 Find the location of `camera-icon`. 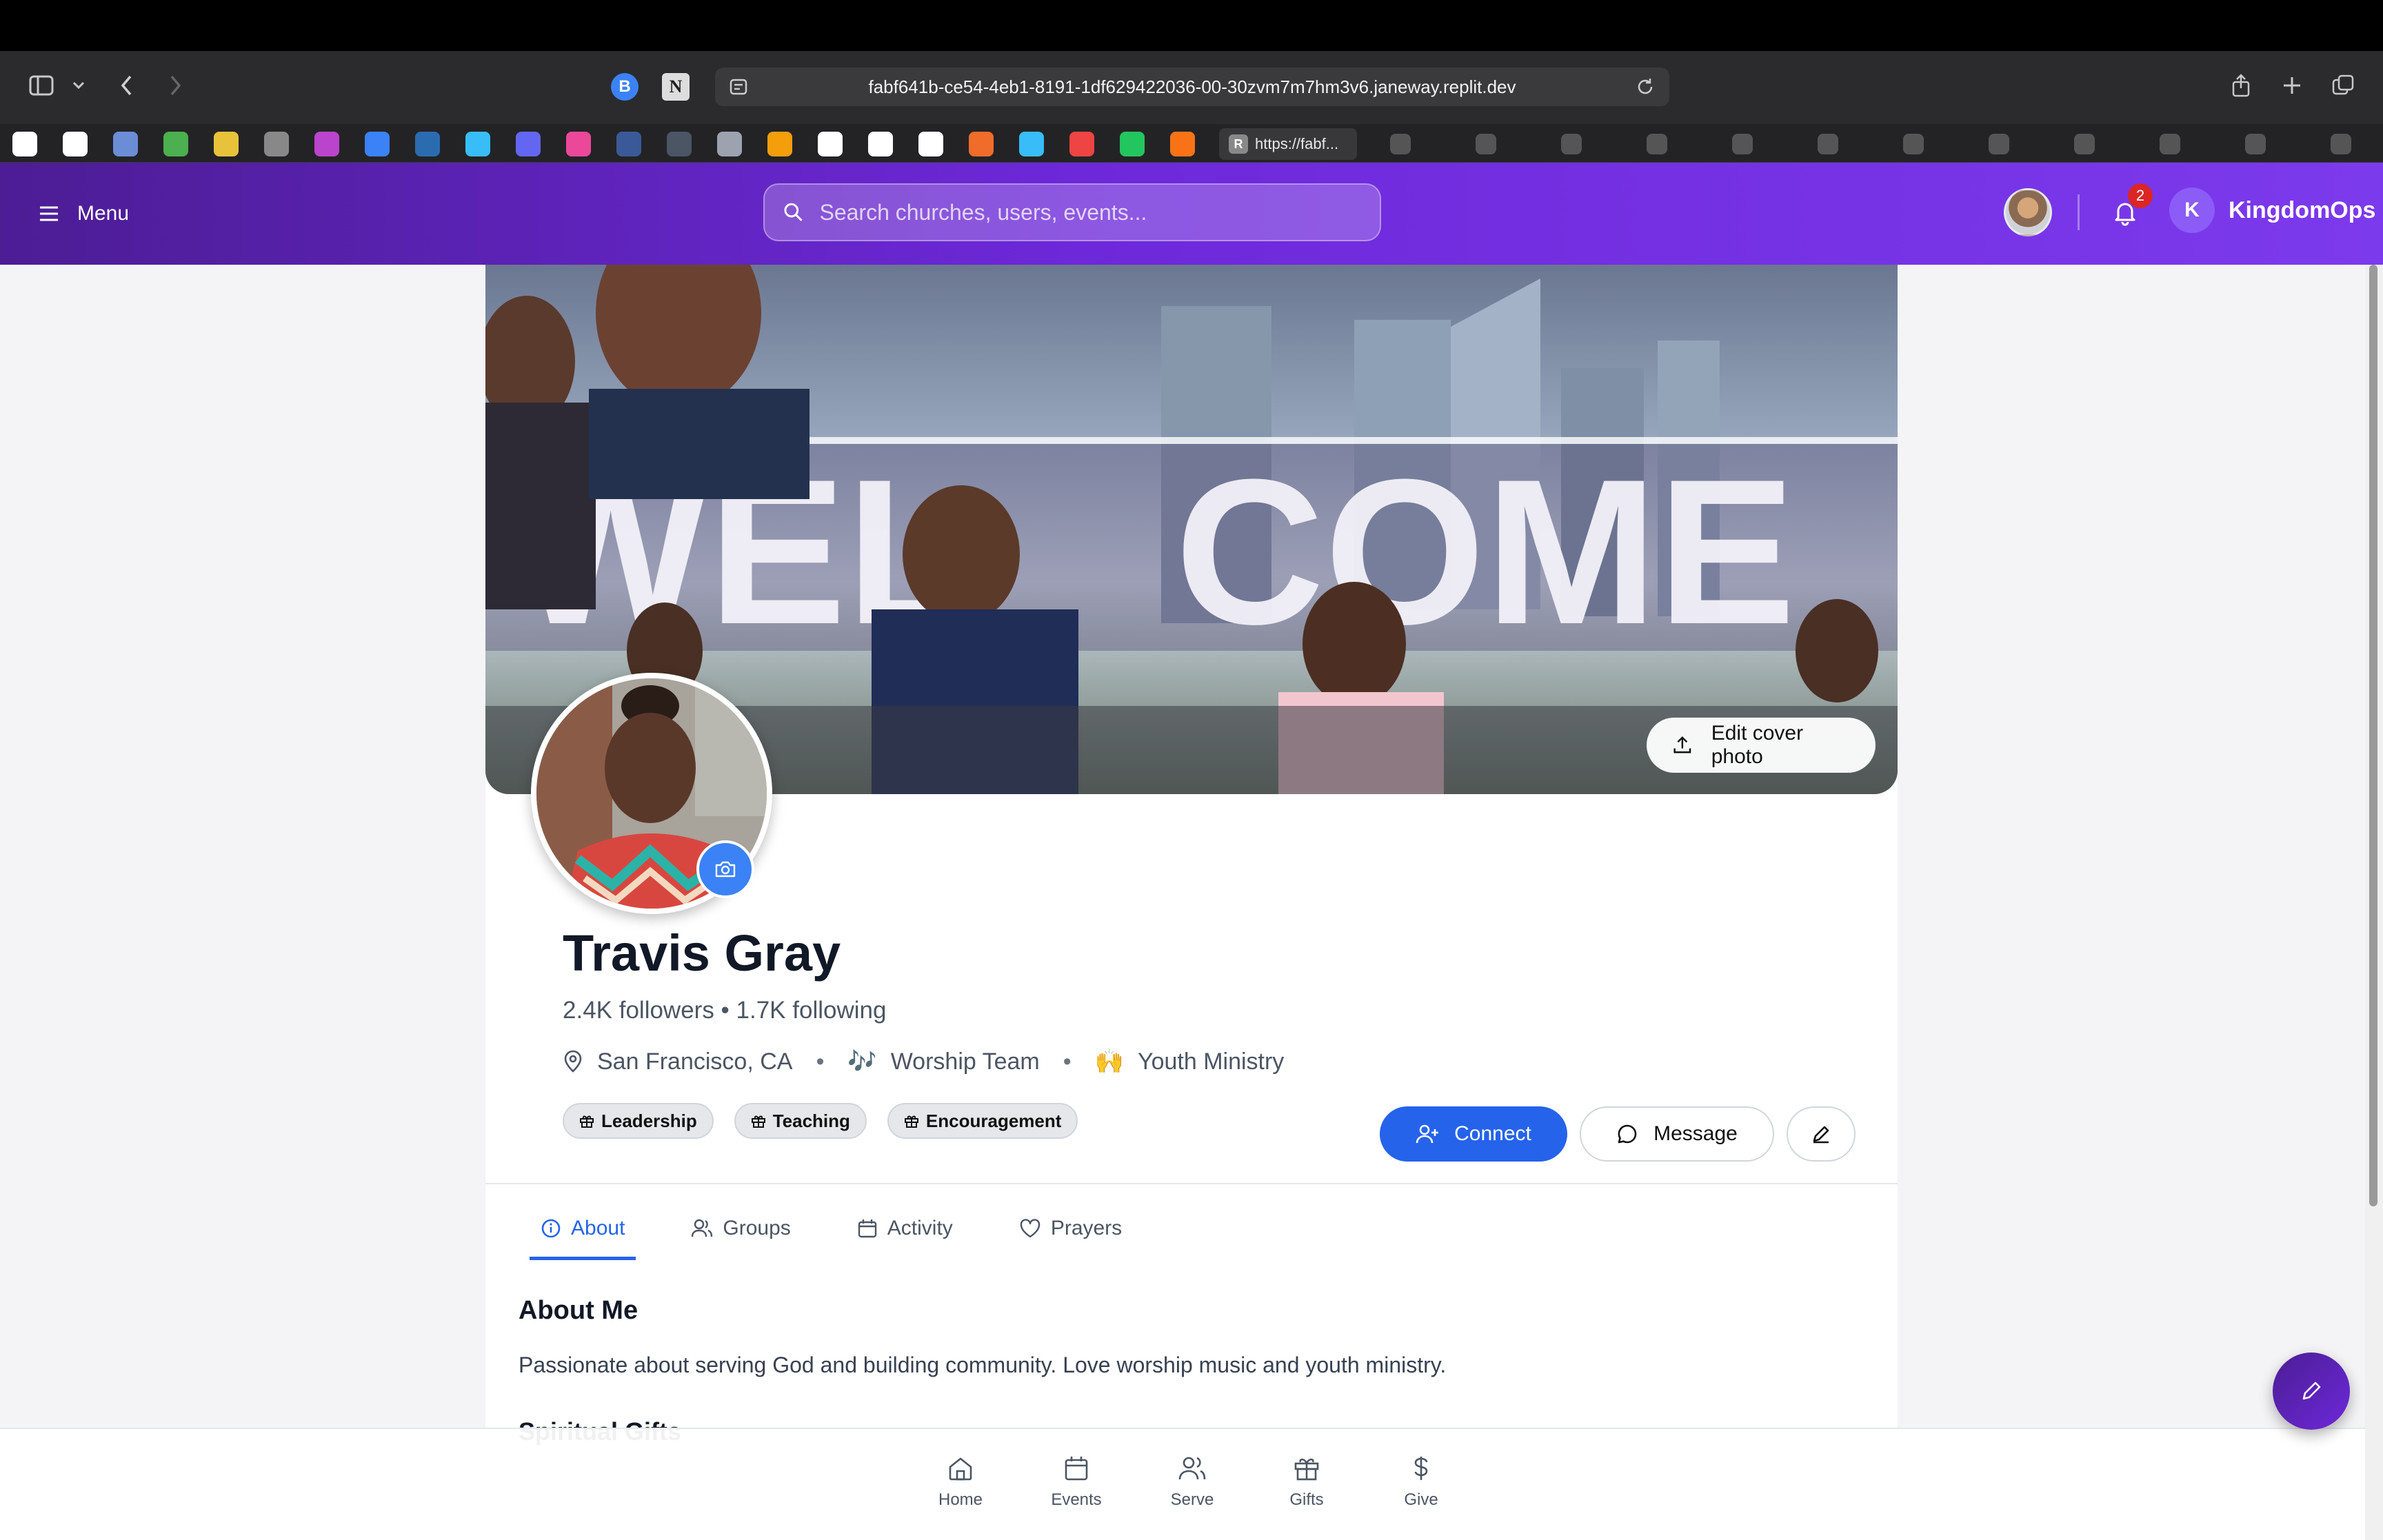

camera-icon is located at coordinates (725, 870).